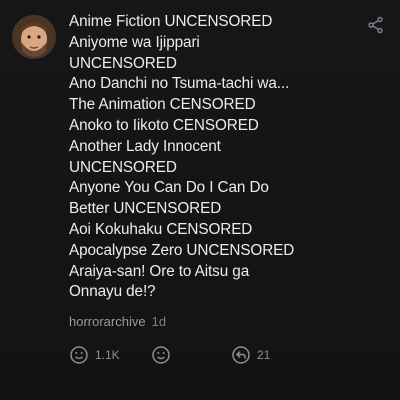 This screenshot has height=400, width=400. What do you see at coordinates (94, 355) in the screenshot?
I see `reactions-button: 1.1K` at bounding box center [94, 355].